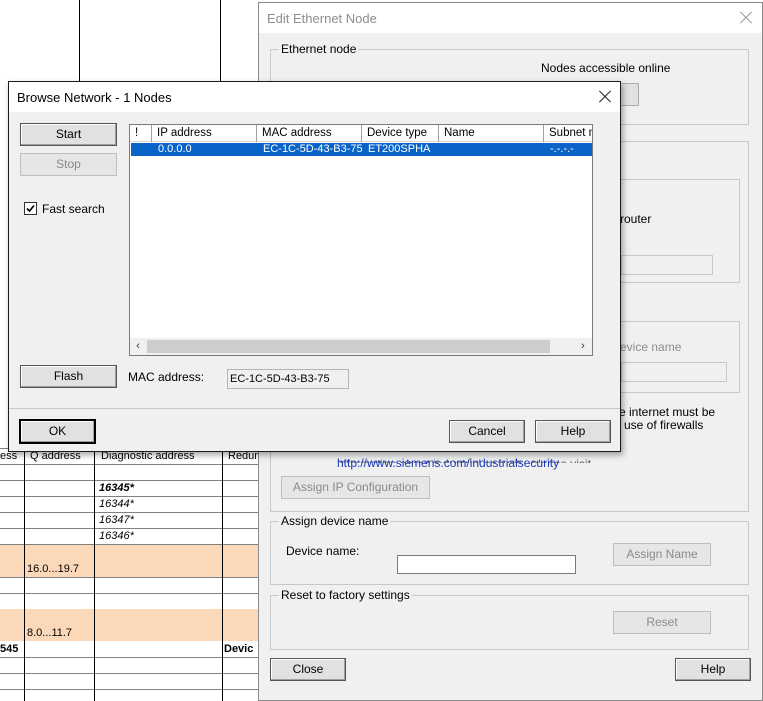 Image resolution: width=763 pixels, height=701 pixels. What do you see at coordinates (314, 408) in the screenshot?
I see `divider` at bounding box center [314, 408].